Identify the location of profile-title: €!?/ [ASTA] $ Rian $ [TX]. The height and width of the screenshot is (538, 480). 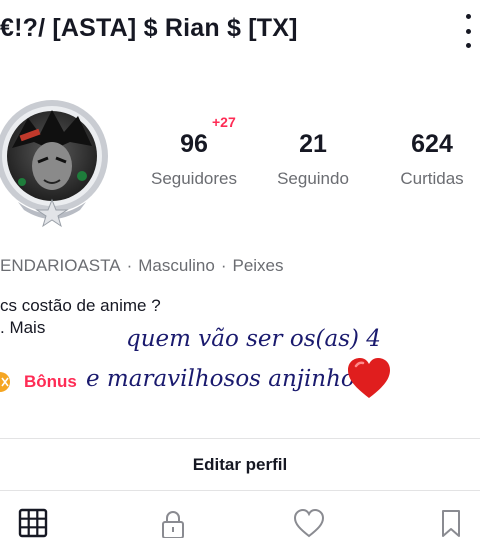
(149, 28).